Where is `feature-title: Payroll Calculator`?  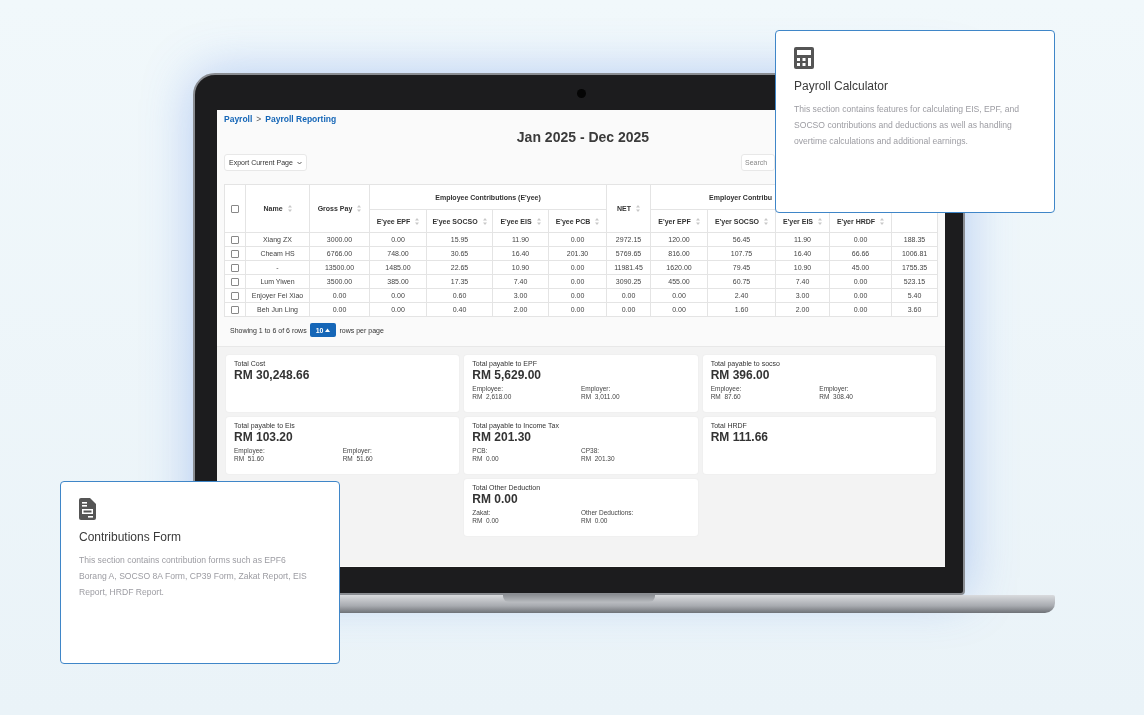 feature-title: Payroll Calculator is located at coordinates (842, 86).